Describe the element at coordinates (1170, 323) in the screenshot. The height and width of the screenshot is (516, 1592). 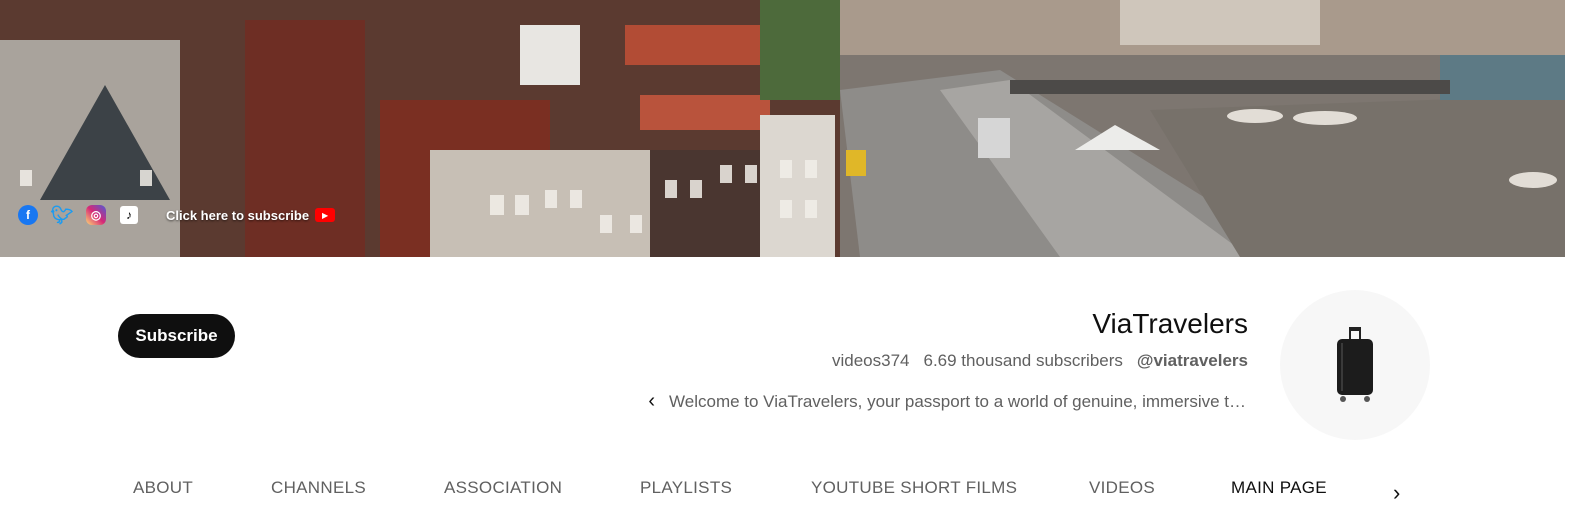
I see `channel-name: ViaTravelers` at that location.